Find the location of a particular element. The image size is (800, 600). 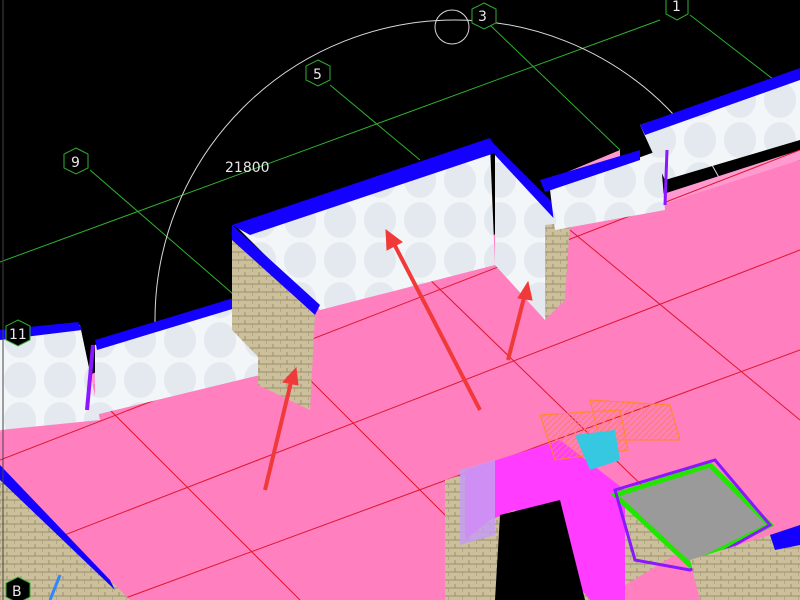

svg-text: 3 is located at coordinates (482, 17).